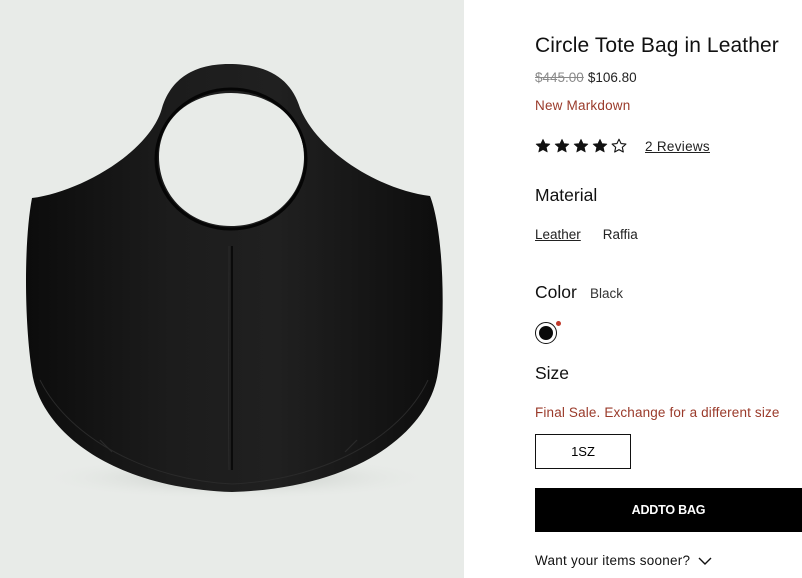 The width and height of the screenshot is (802, 578). What do you see at coordinates (556, 292) in the screenshot?
I see `color-heading: Color` at bounding box center [556, 292].